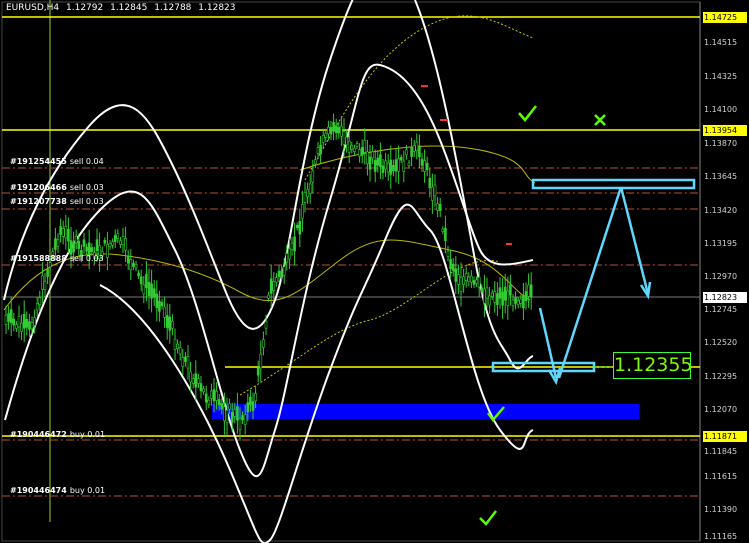 This screenshot has height=543, width=749. I want to click on price-tick: 1.13195, so click(721, 243).